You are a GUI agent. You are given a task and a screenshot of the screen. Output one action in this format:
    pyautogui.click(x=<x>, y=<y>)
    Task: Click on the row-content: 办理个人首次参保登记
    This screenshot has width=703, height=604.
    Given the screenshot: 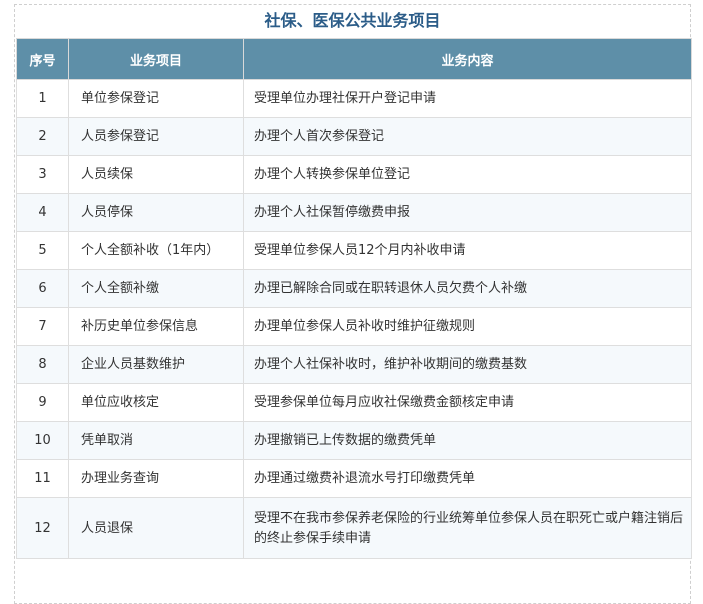 What is the action you would take?
    pyautogui.click(x=467, y=136)
    